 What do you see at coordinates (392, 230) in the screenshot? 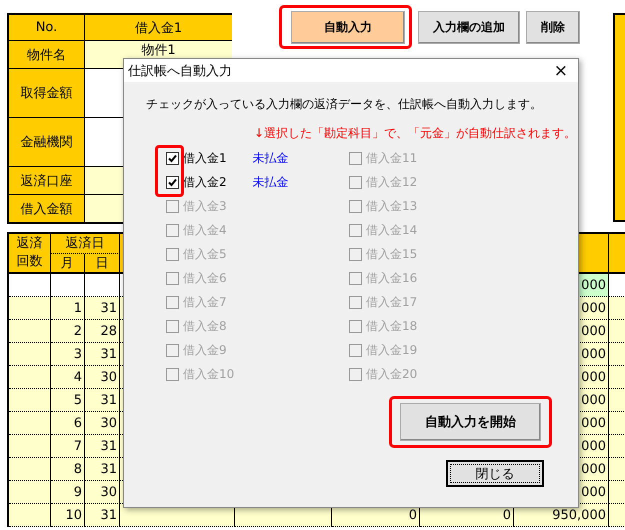
I see `checkbox-label: 借入金14` at bounding box center [392, 230].